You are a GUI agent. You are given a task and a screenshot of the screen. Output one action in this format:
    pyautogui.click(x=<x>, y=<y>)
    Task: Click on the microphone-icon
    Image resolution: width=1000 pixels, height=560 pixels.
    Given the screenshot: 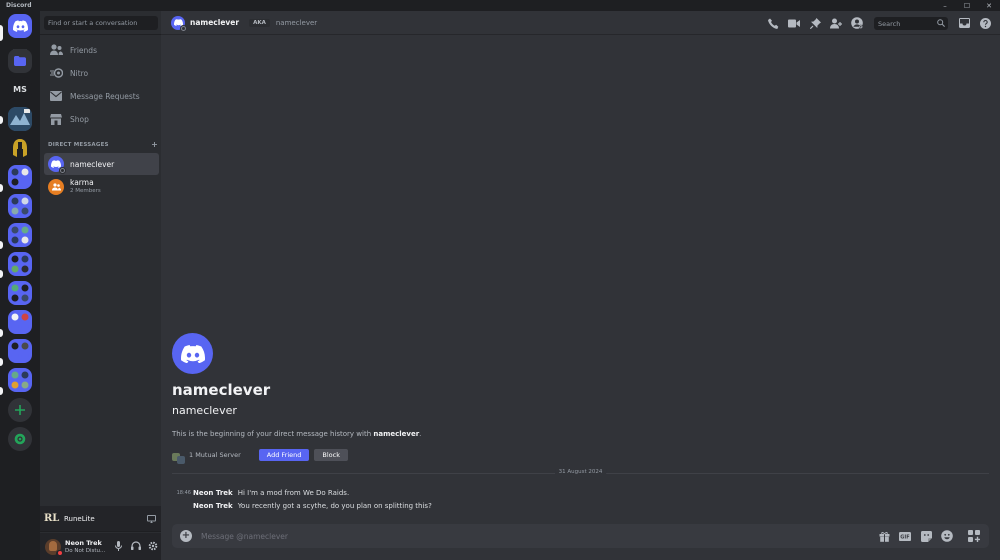 What is the action you would take?
    pyautogui.click(x=118, y=545)
    